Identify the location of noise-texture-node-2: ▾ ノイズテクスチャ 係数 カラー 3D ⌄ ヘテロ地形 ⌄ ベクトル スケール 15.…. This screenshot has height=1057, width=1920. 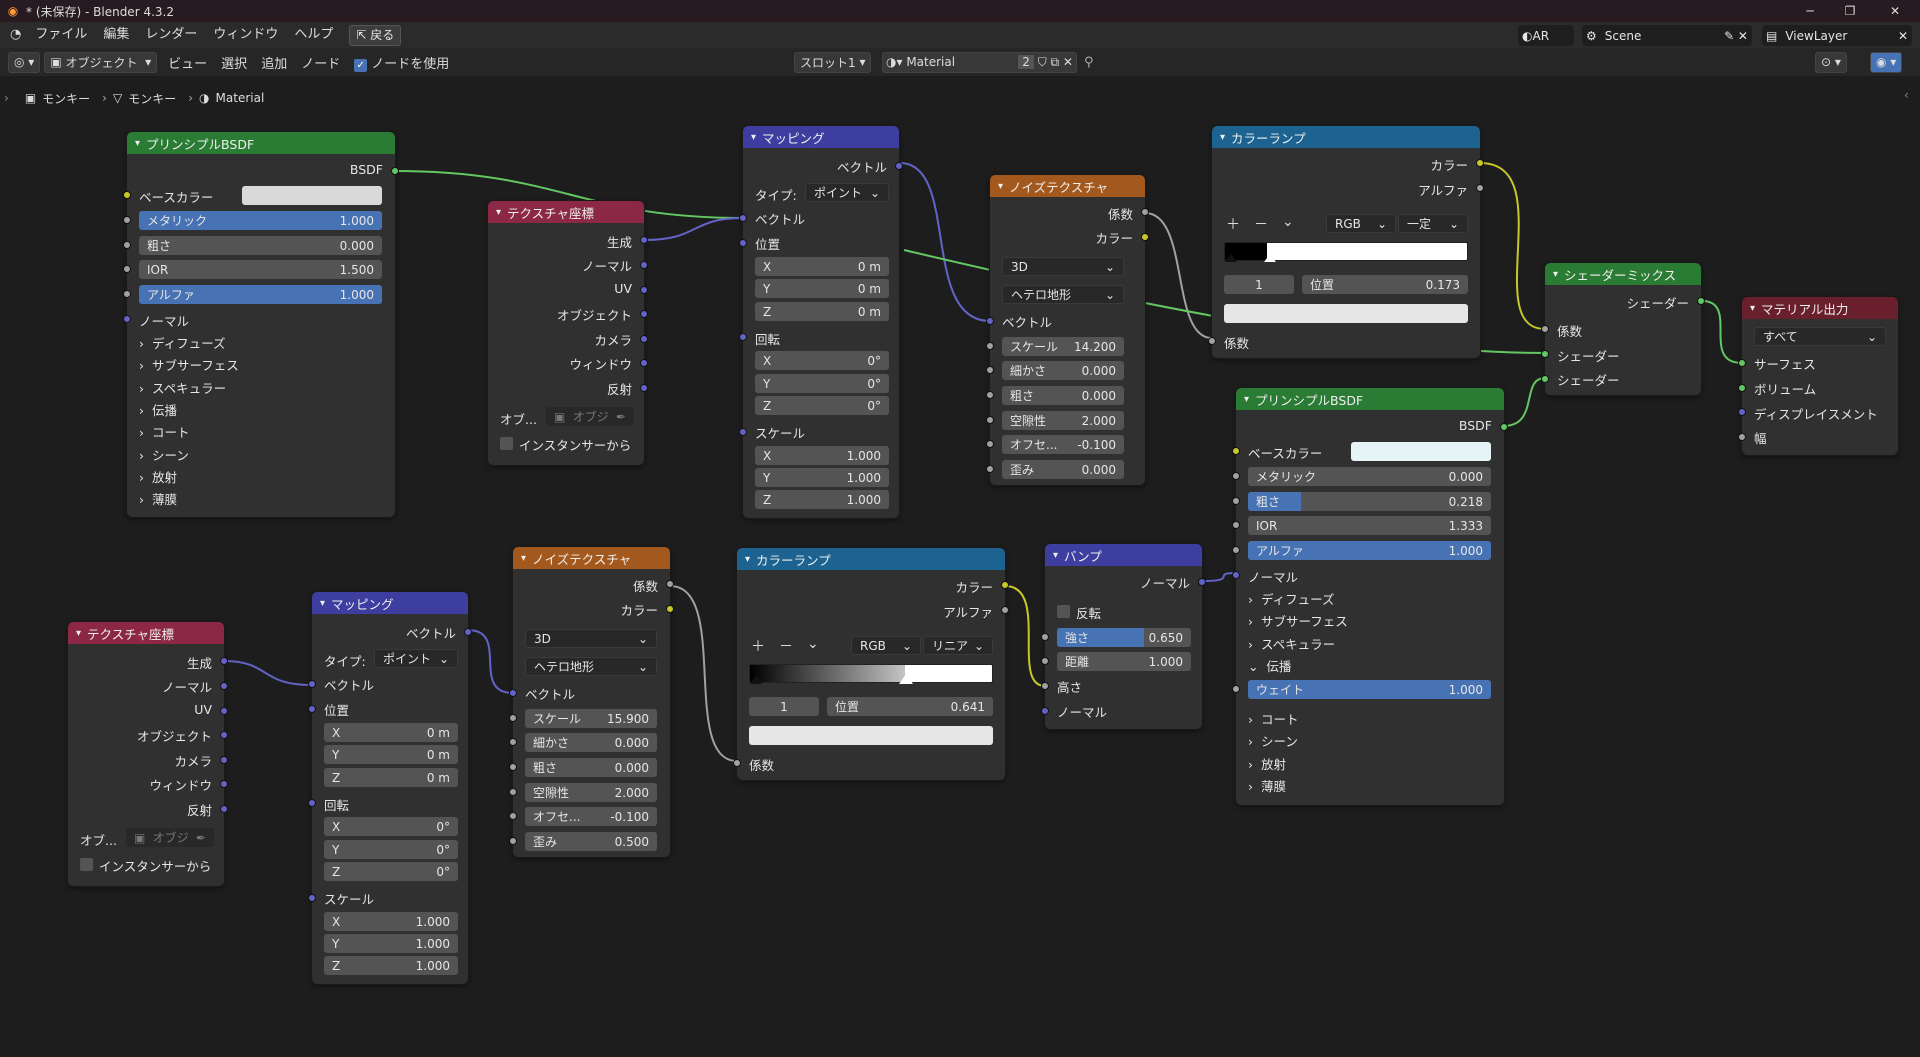
(591, 702).